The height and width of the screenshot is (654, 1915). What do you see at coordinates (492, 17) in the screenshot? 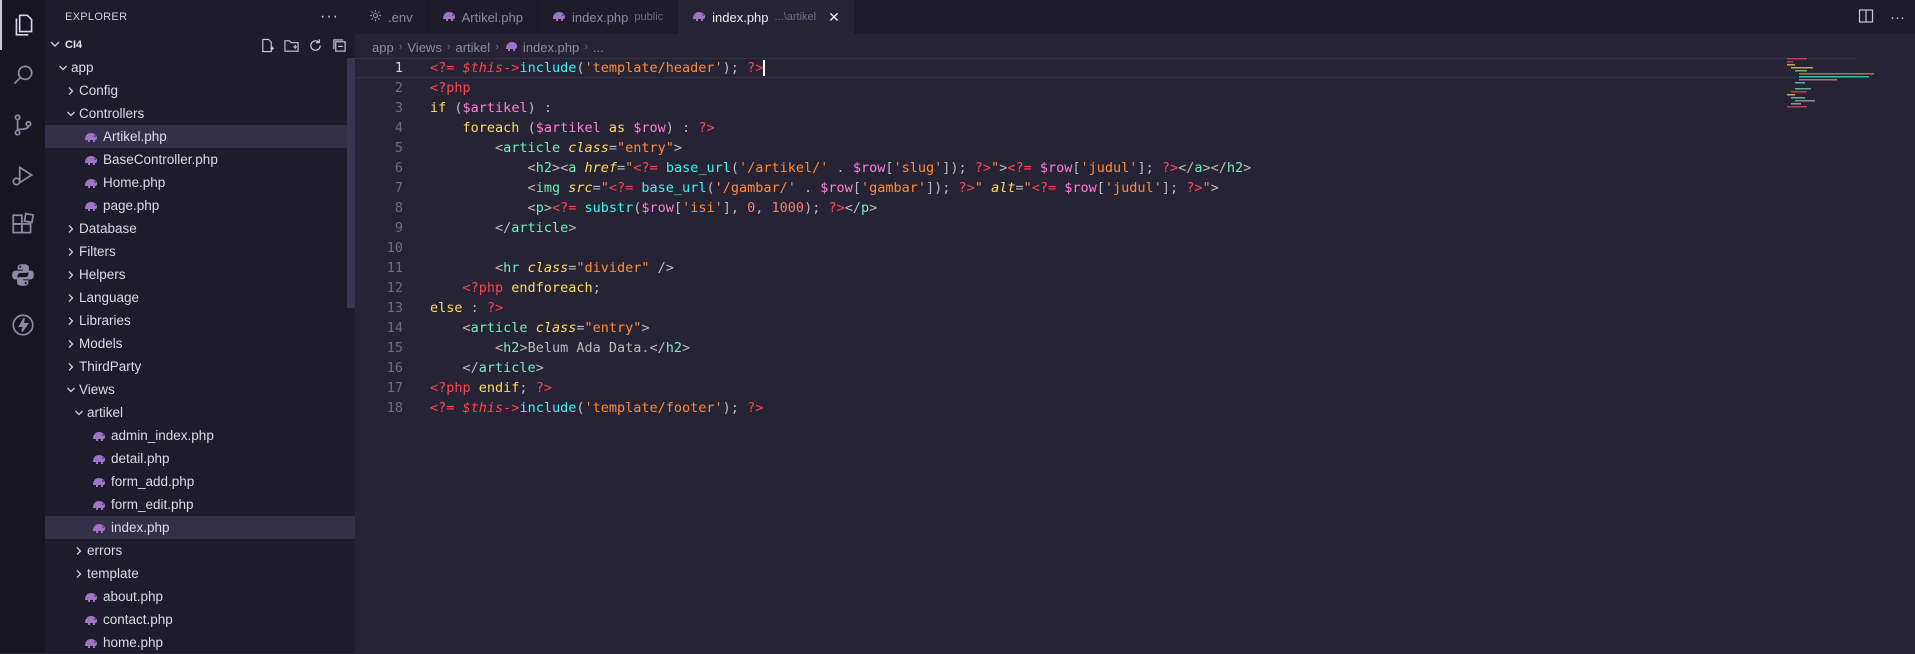
I see `tab-label: Artikel.php` at bounding box center [492, 17].